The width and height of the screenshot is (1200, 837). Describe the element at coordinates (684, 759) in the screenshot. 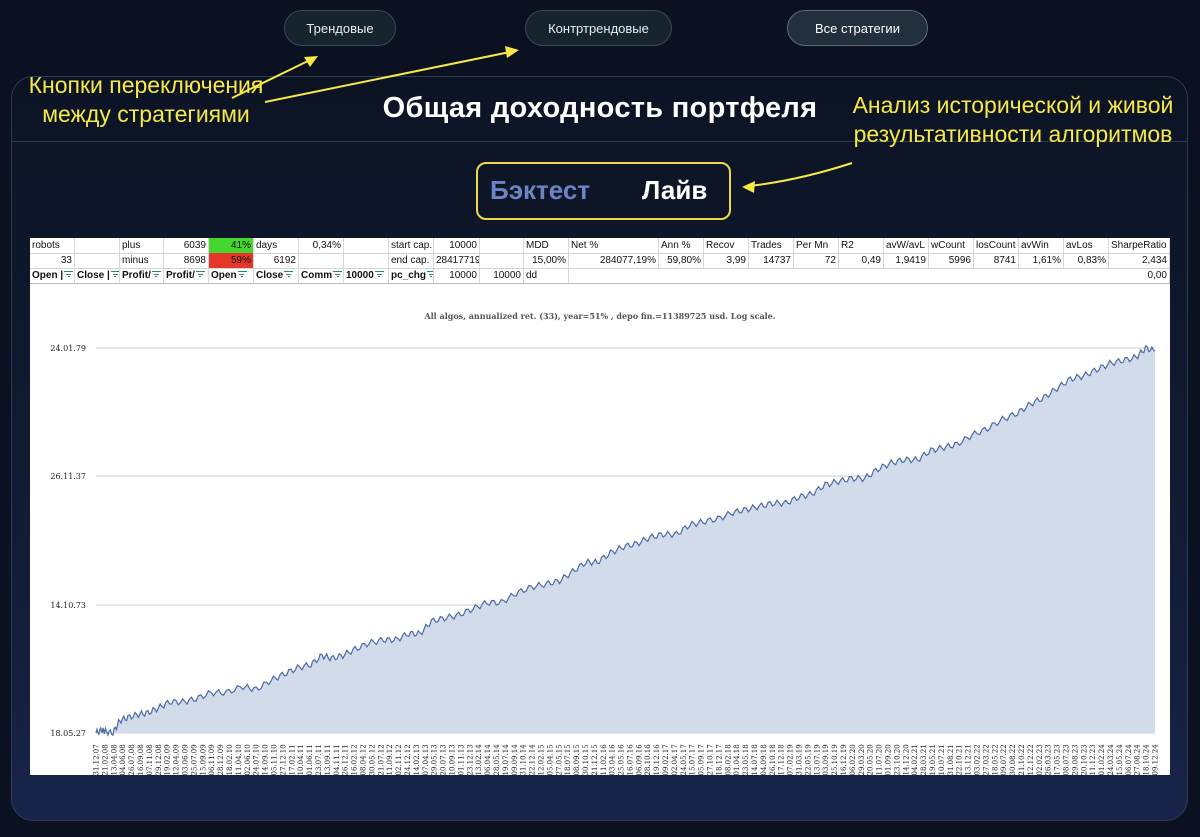

I see `x-tick-label: 24.05.17` at that location.